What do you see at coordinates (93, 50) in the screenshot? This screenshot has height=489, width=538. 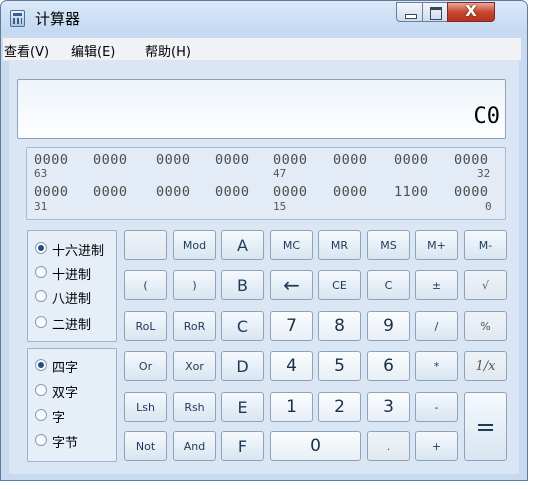 I see `menu-edit: 编辑(E)` at bounding box center [93, 50].